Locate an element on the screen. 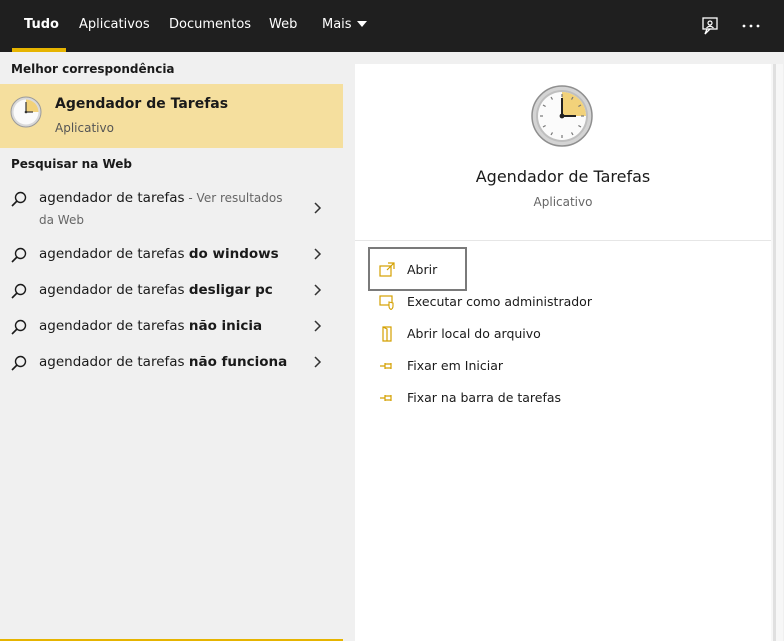 This screenshot has width=784, height=641. scrollbar-thumb is located at coordinates (774, 352).